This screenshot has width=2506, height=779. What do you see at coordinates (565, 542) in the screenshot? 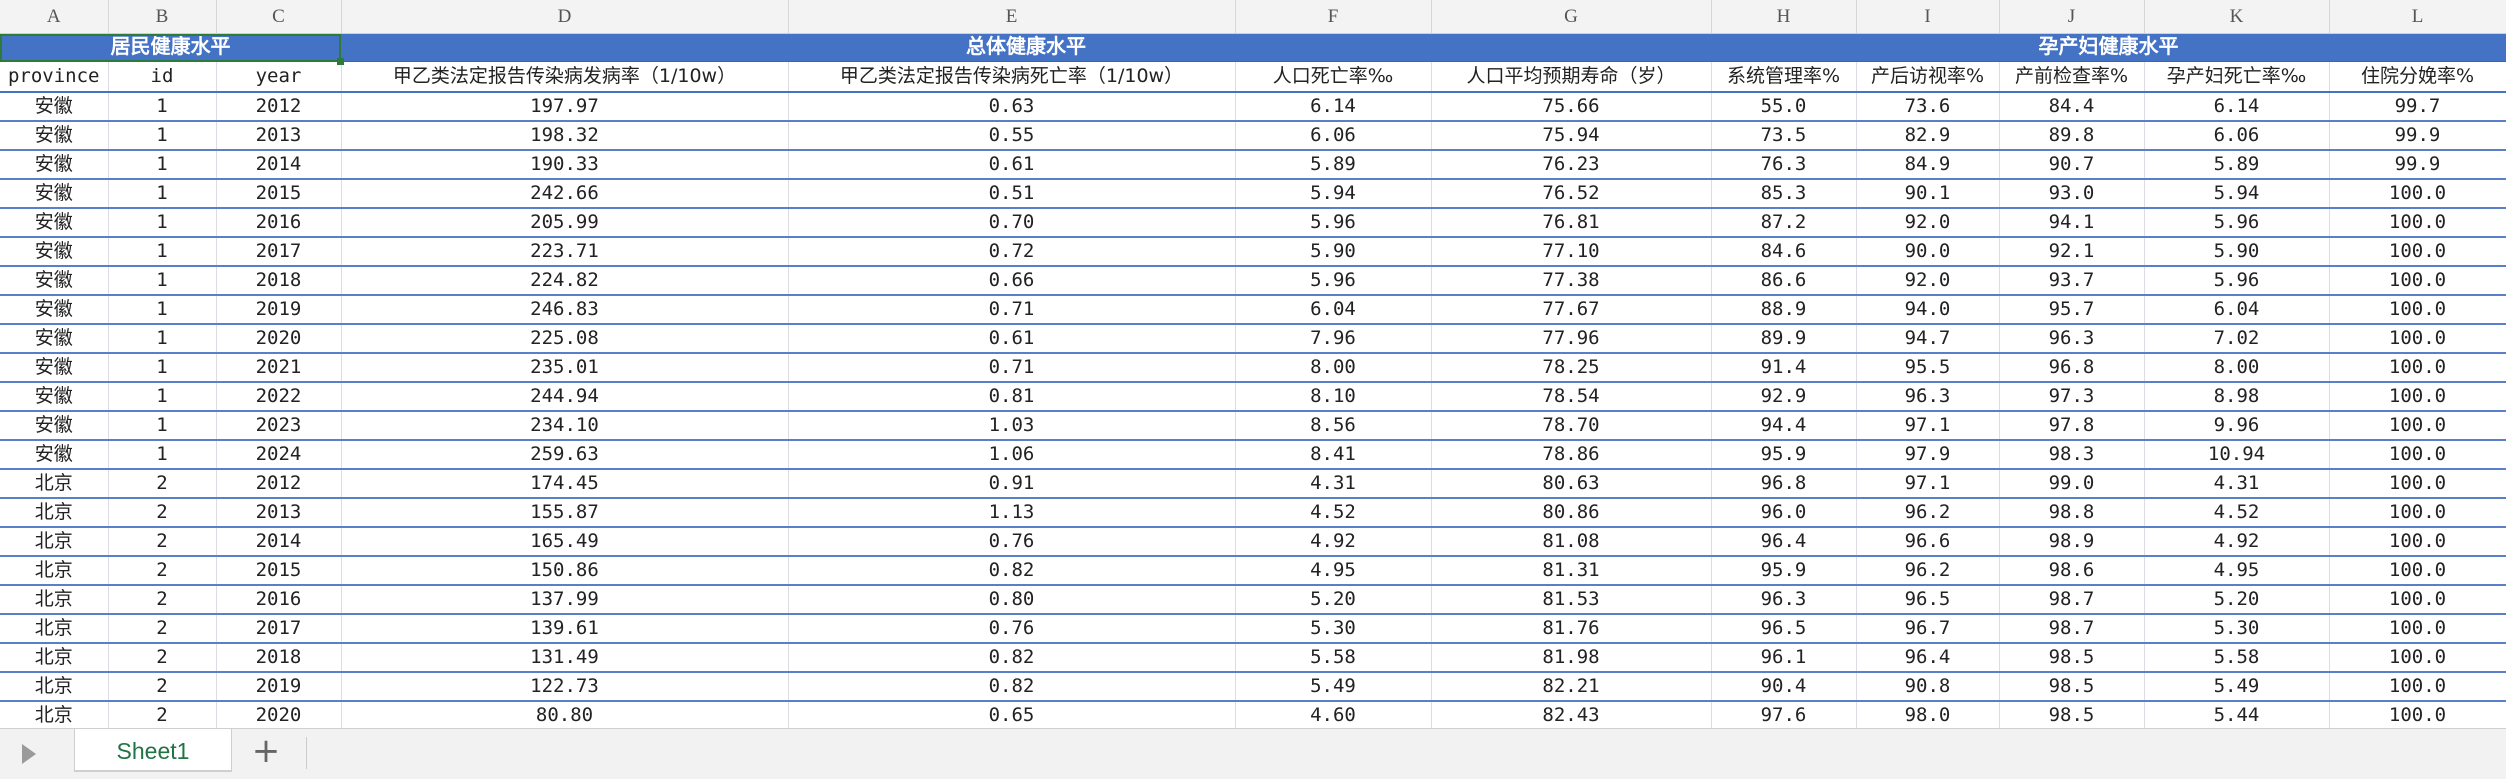
I see `table-cell: 165.49` at bounding box center [565, 542].